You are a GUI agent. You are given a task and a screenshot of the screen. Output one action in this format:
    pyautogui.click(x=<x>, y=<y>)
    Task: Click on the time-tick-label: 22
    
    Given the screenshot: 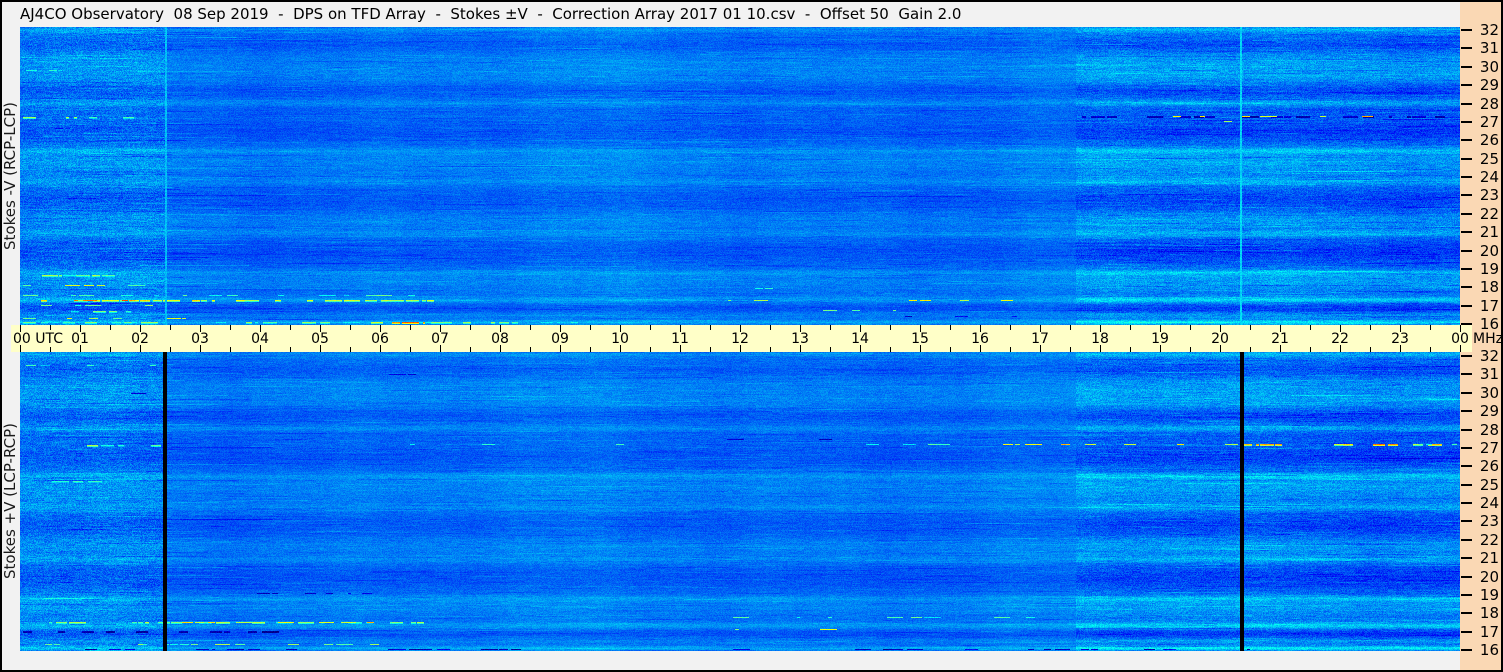 What is the action you would take?
    pyautogui.click(x=1340, y=339)
    